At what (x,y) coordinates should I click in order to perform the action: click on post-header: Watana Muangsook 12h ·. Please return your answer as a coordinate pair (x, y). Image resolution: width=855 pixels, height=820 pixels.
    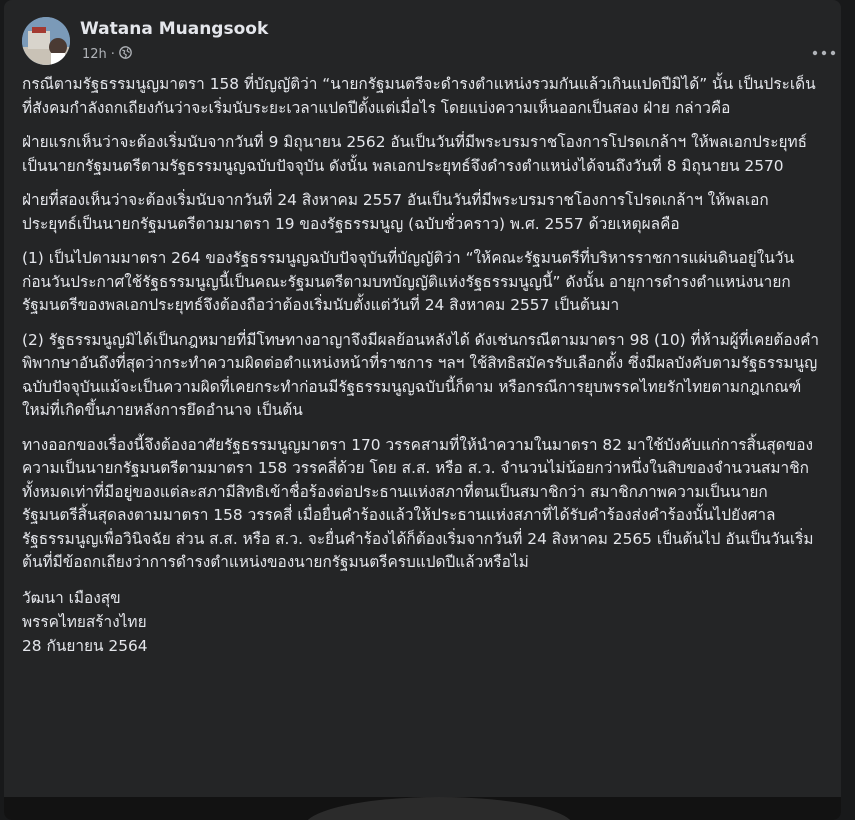
    Looking at the image, I should click on (429, 43).